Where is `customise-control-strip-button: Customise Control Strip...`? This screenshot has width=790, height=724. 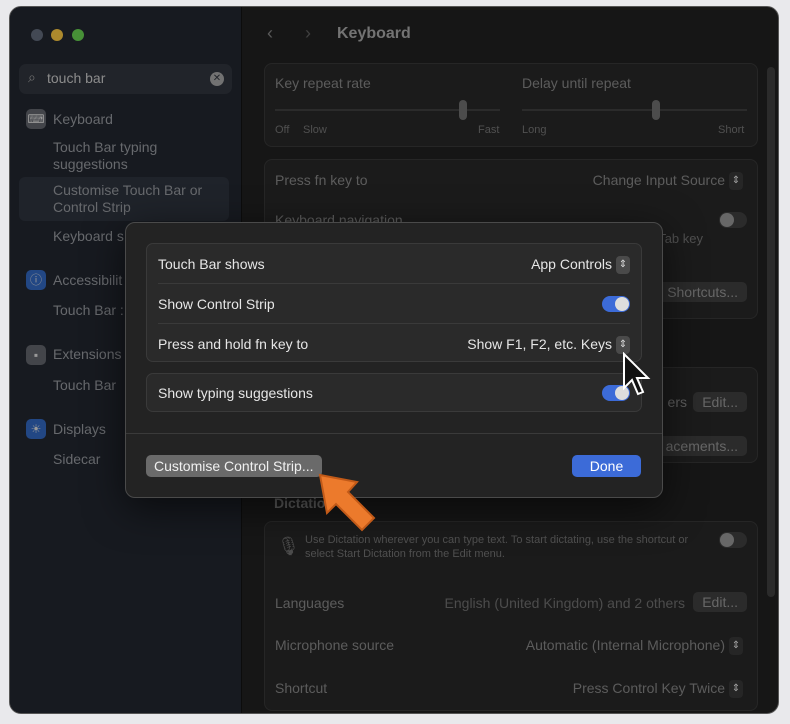 customise-control-strip-button: Customise Control Strip... is located at coordinates (234, 466).